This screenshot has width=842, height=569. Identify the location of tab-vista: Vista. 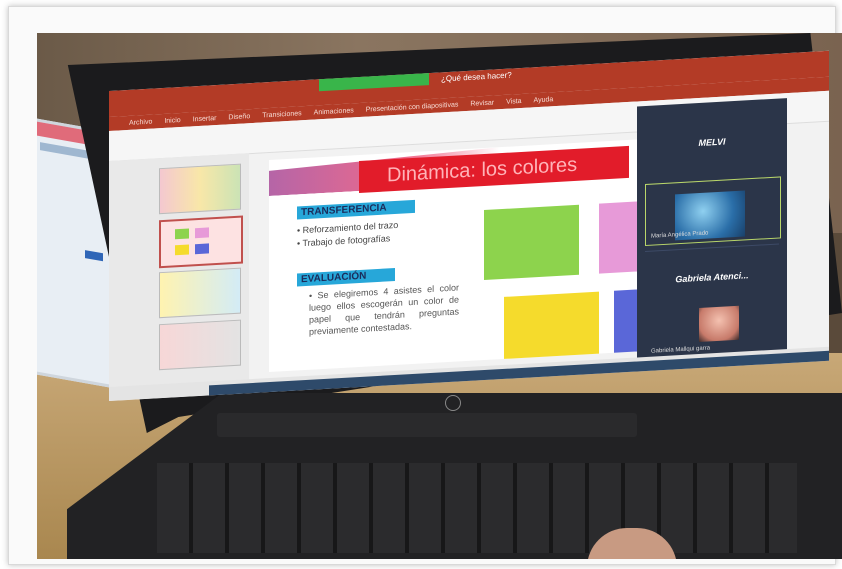
(513, 101).